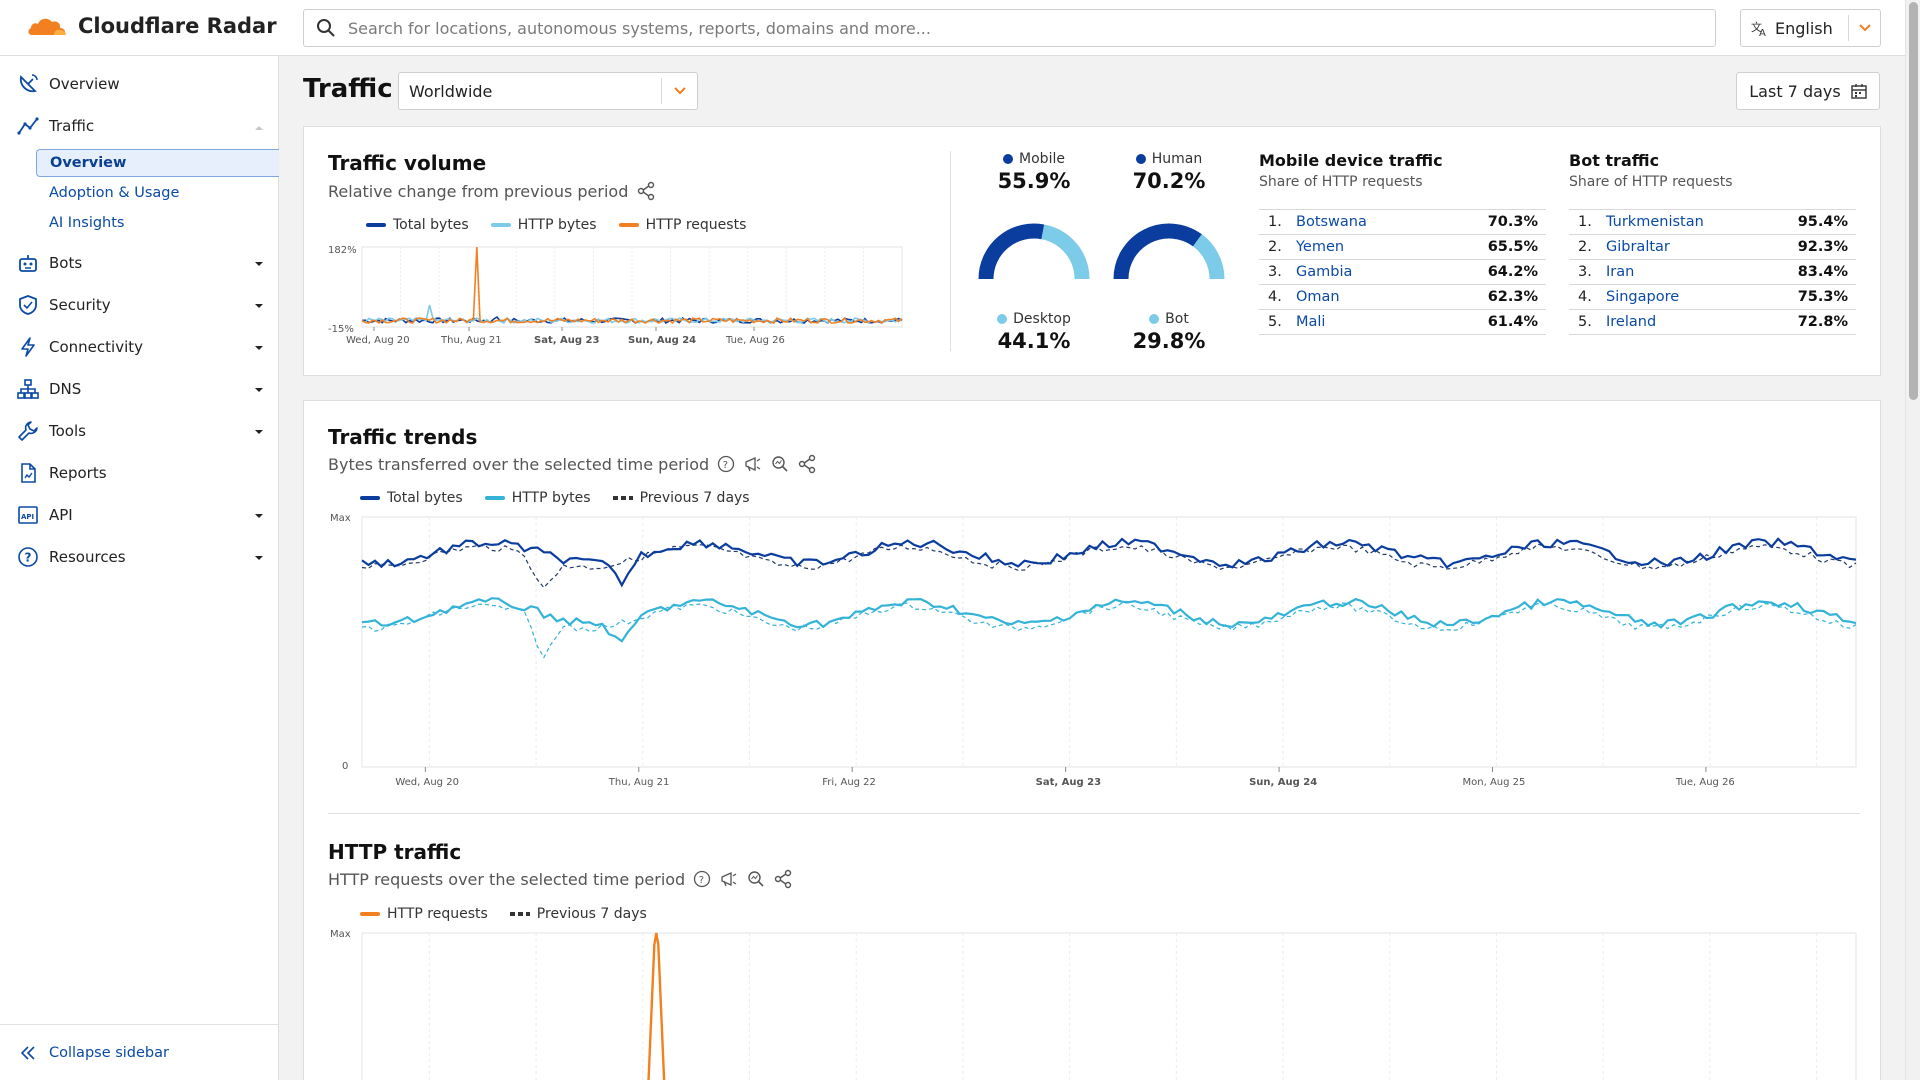  What do you see at coordinates (1169, 181) in the screenshot?
I see `human-value: 70.2%` at bounding box center [1169, 181].